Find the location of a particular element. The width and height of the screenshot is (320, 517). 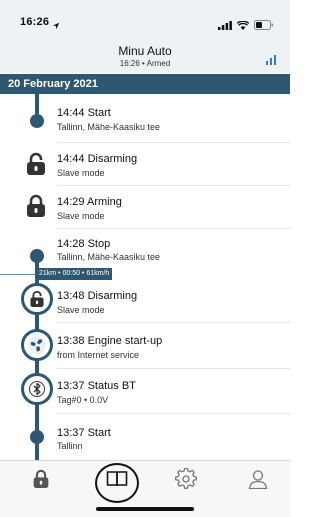

tab-profile is located at coordinates (258, 481).